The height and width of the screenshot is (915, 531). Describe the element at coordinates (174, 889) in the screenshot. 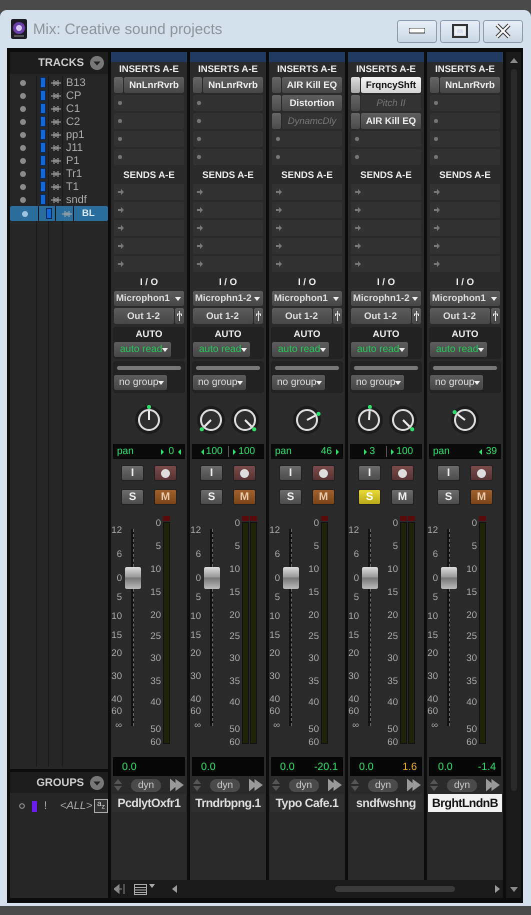

I see `scroll-left-icon` at that location.